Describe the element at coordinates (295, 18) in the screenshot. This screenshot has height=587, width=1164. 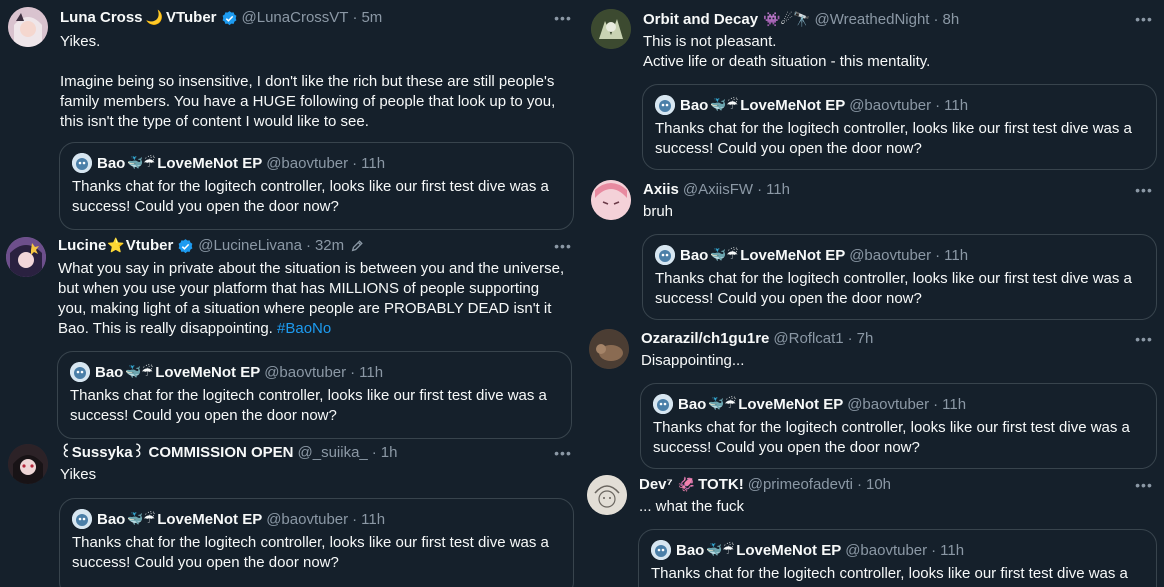
I see `handle: @LunaCrossVT` at that location.